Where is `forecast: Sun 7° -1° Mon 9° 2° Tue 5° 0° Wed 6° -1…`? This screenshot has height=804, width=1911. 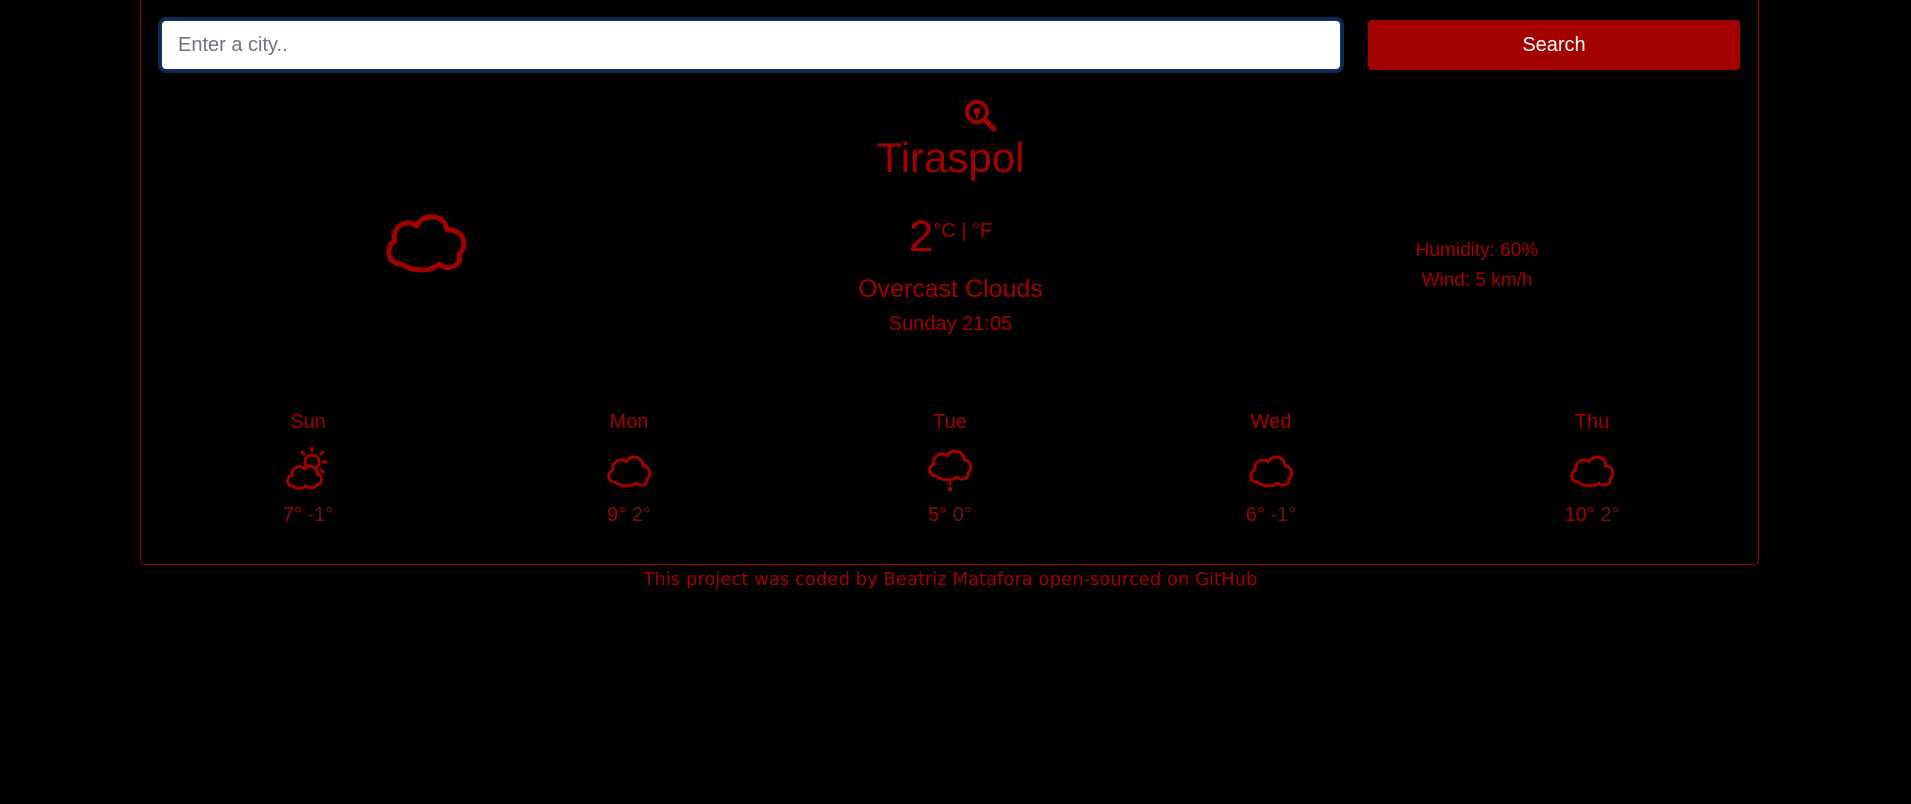 forecast: Sun 7° -1° Mon 9° 2° Tue 5° 0° Wed 6° -1… is located at coordinates (950, 480).